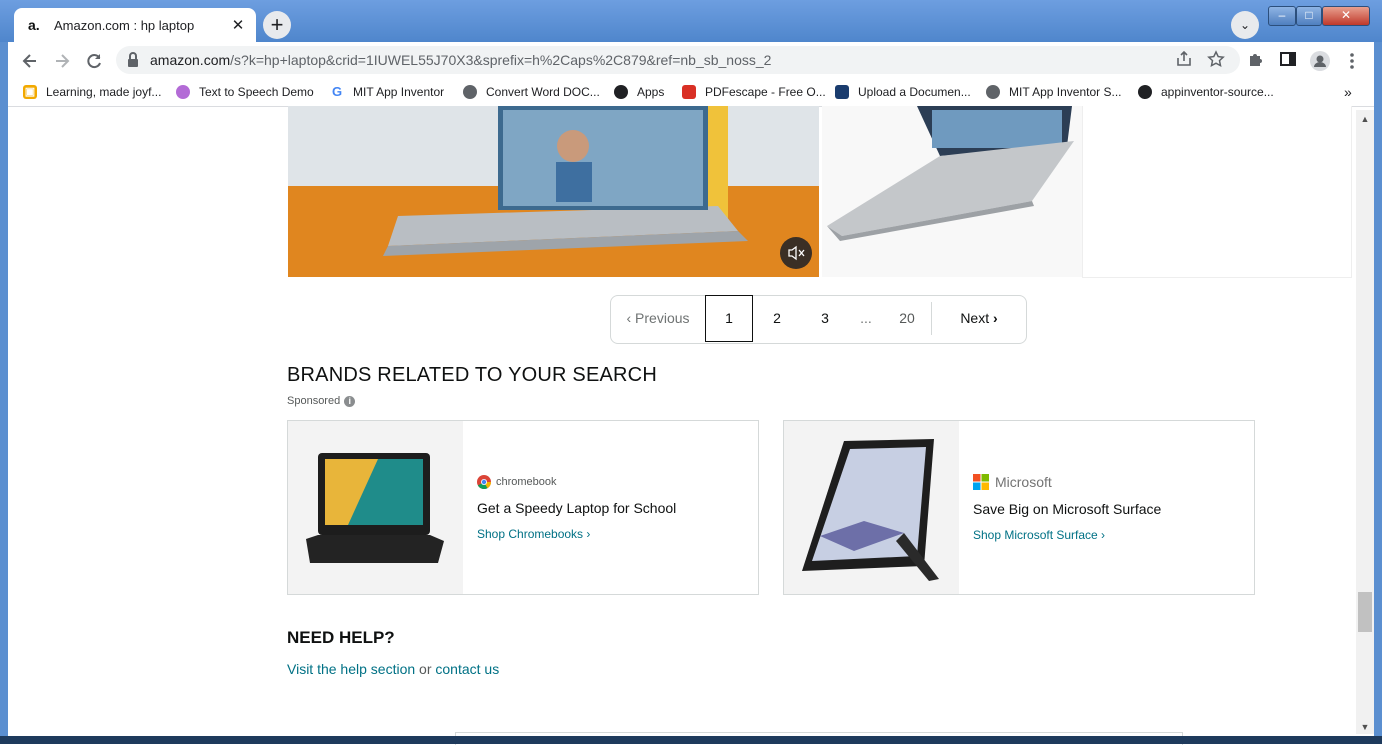 The image size is (1382, 745). What do you see at coordinates (1039, 535) in the screenshot?
I see `shop-microsoft-surface-link: Shop Microsoft Surface ›` at bounding box center [1039, 535].